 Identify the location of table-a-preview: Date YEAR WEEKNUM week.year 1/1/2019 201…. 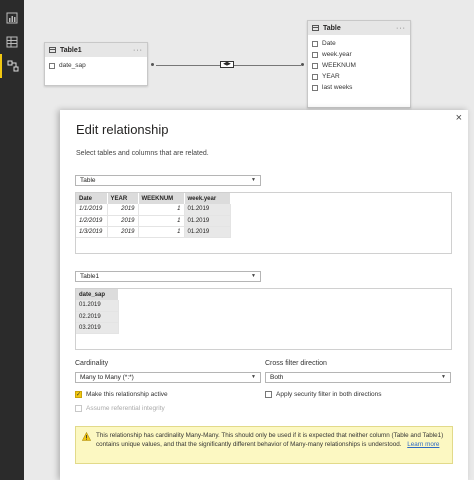
(263, 223).